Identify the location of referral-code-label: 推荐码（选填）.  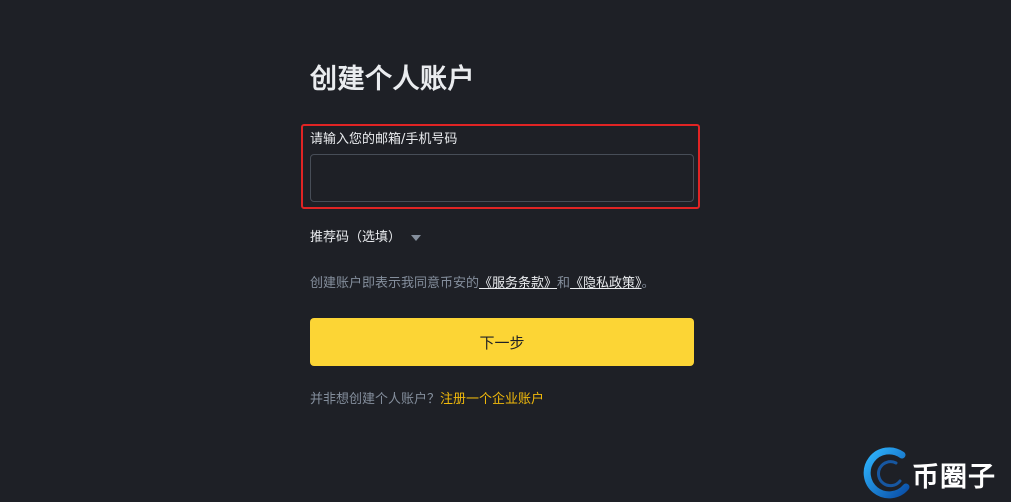
(356, 237).